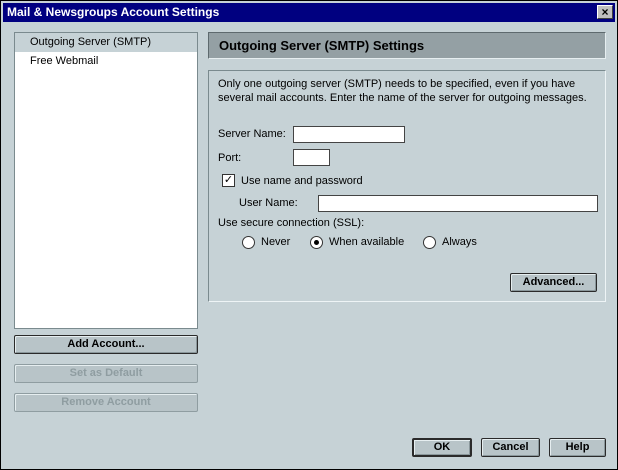  Describe the element at coordinates (407, 45) in the screenshot. I see `panel-title: Outgoing Server (SMTP) Settings` at that location.